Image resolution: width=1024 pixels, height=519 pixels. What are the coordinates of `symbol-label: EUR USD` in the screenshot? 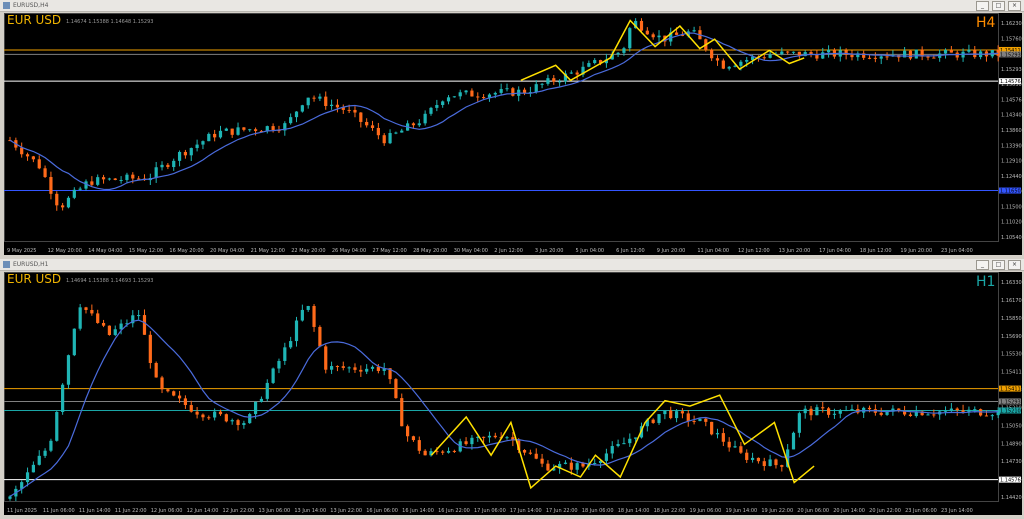 It's located at (34, 279).